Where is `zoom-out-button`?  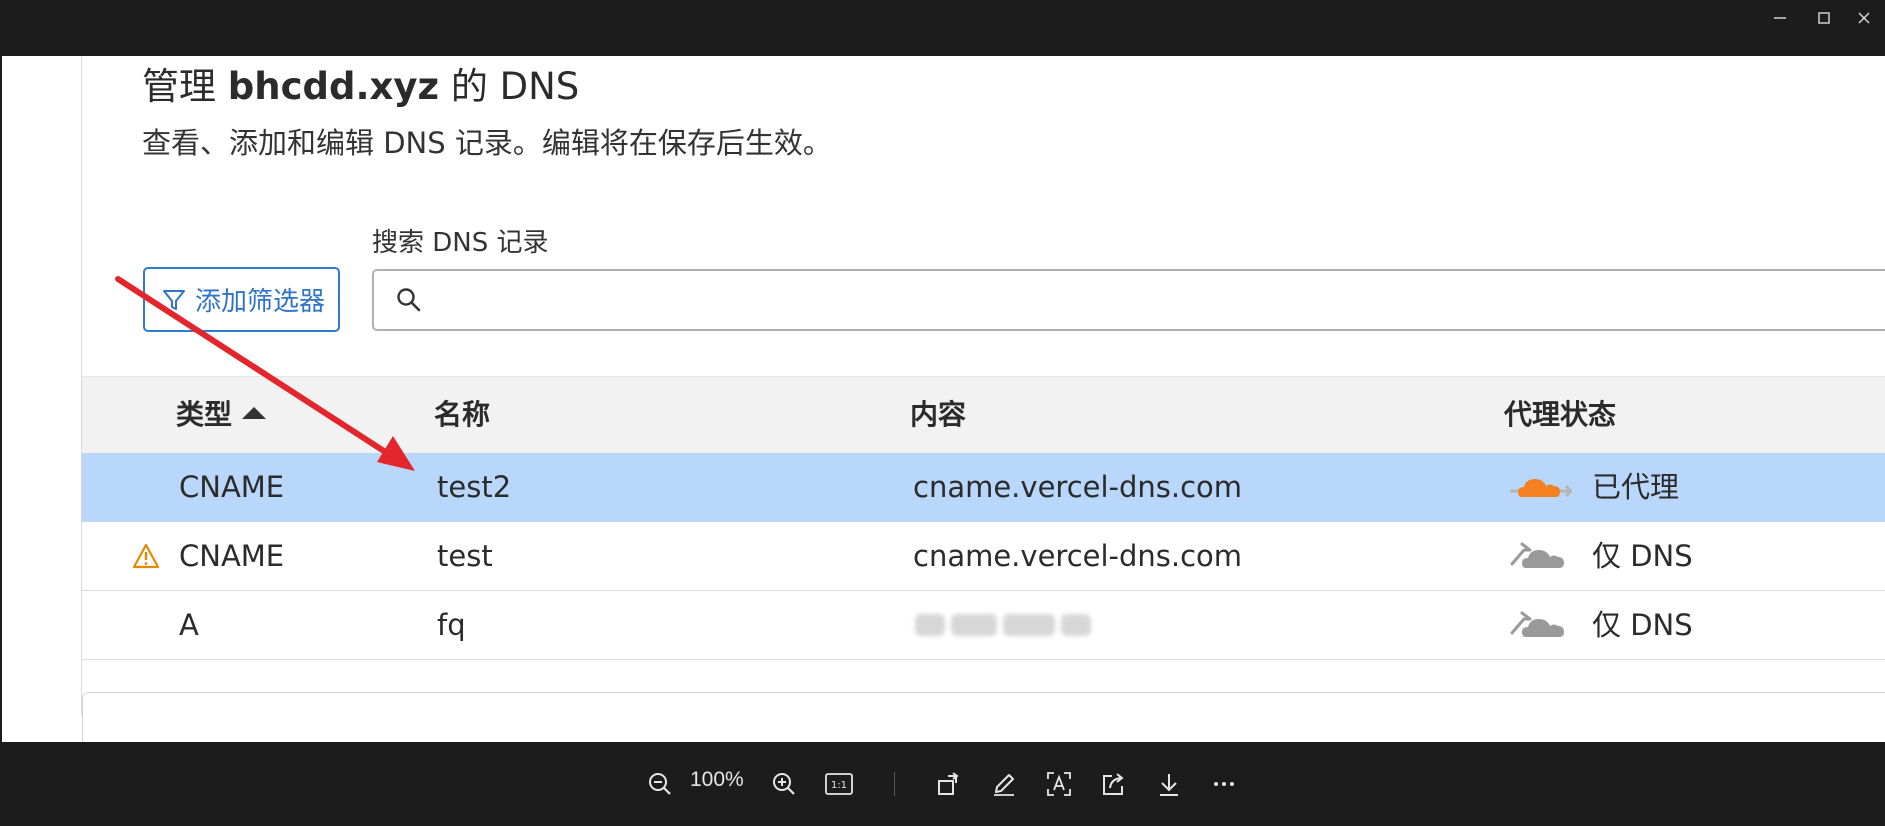 zoom-out-button is located at coordinates (660, 784).